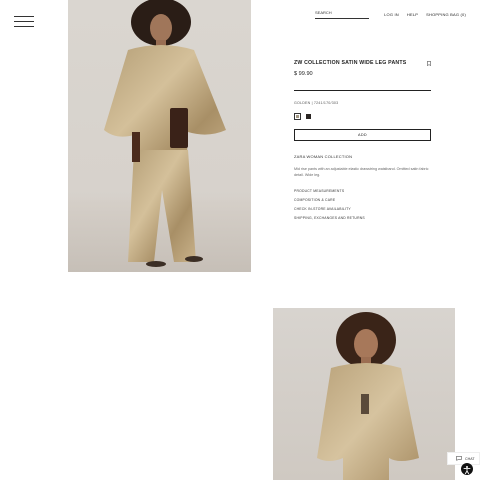  I want to click on accessibility-icon, so click(467, 470).